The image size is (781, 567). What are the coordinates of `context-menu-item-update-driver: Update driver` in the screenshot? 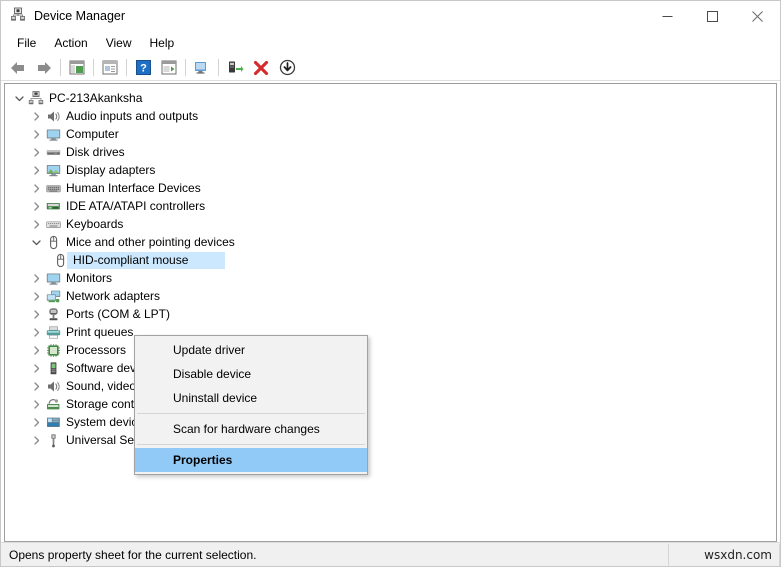 It's located at (251, 350).